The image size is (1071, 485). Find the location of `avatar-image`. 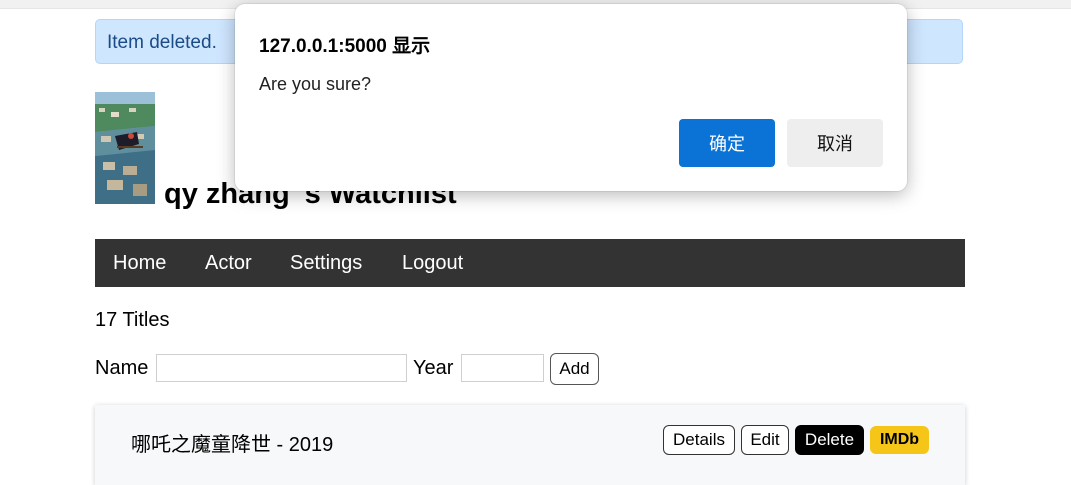

avatar-image is located at coordinates (125, 148).